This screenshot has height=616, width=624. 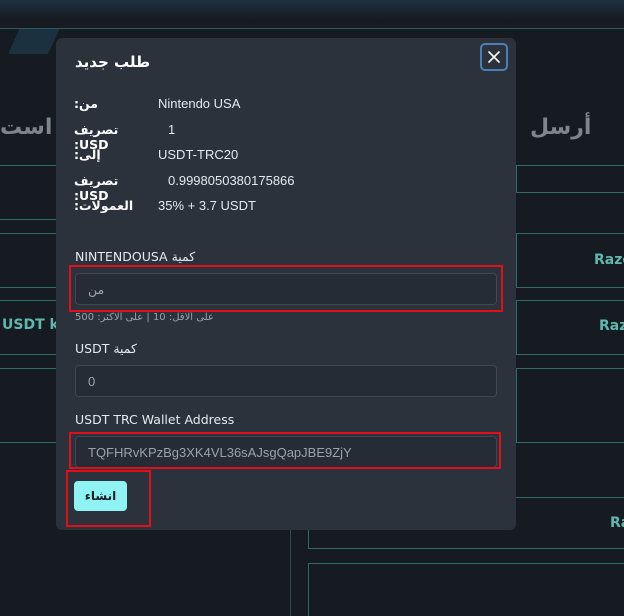 I want to click on wallet-address-value: TQFHRvKPzBg3XK4VL36sAJsgQapJBE9ZjY, so click(x=220, y=452).